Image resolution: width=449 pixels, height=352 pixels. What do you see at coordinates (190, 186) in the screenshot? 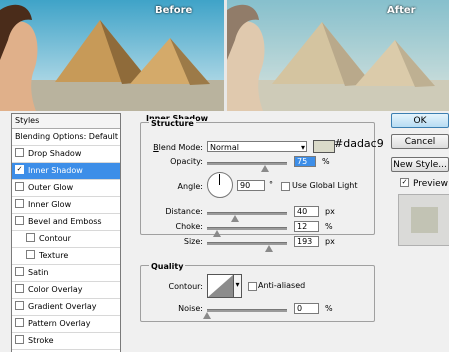
I see `angle-label: Angle:` at bounding box center [190, 186].